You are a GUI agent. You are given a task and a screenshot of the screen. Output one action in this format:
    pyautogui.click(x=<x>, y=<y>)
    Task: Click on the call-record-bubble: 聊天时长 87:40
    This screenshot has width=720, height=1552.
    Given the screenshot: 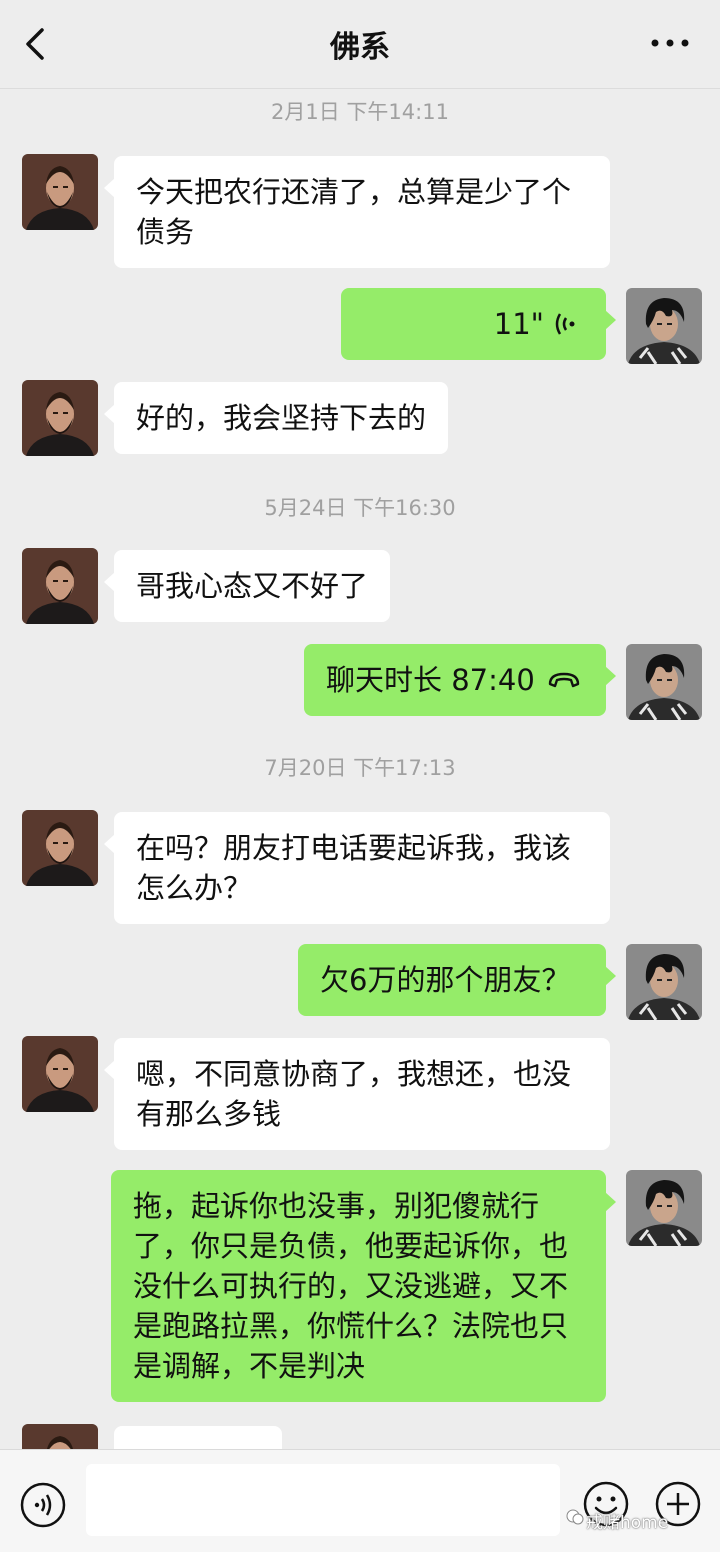 What is the action you would take?
    pyautogui.click(x=460, y=680)
    